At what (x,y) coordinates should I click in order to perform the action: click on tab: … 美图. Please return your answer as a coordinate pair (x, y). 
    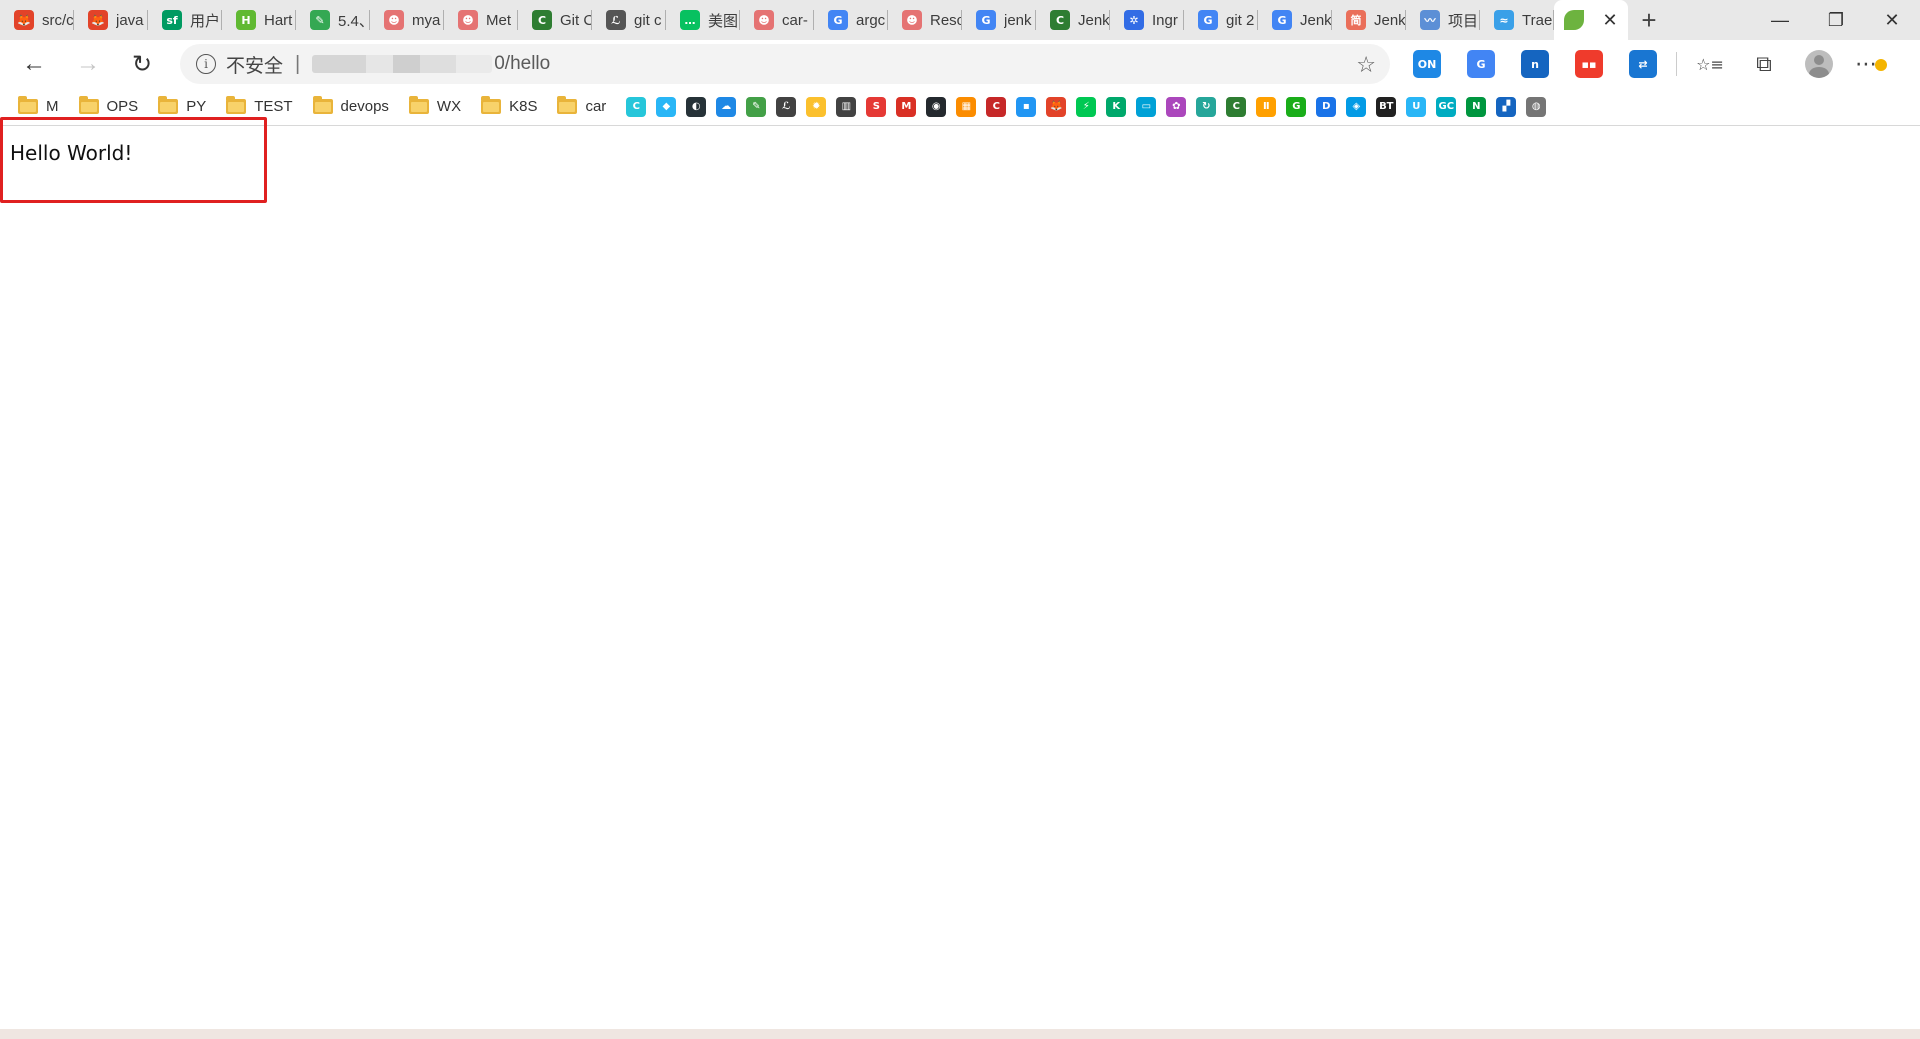
    Looking at the image, I should click on (703, 20).